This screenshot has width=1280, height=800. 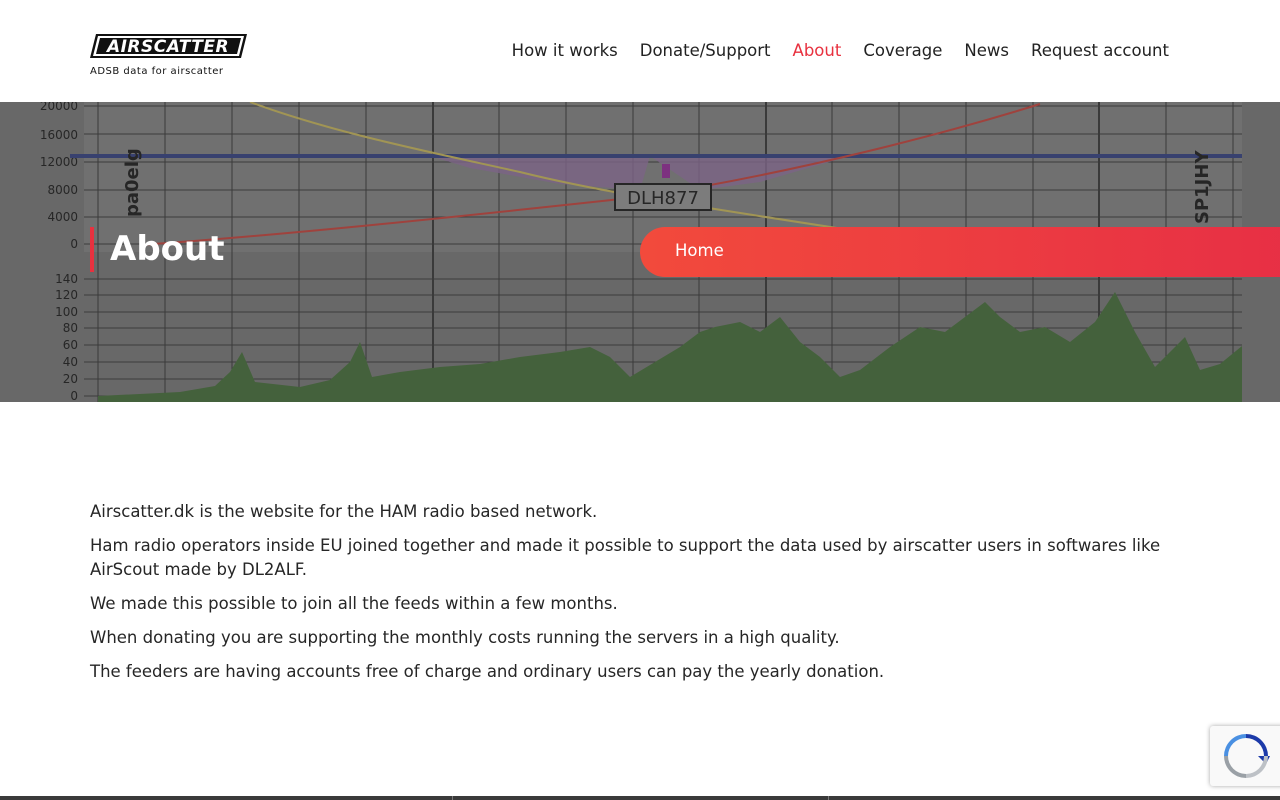 What do you see at coordinates (705, 51) in the screenshot?
I see `nav-donate-support: Donate/Support` at bounding box center [705, 51].